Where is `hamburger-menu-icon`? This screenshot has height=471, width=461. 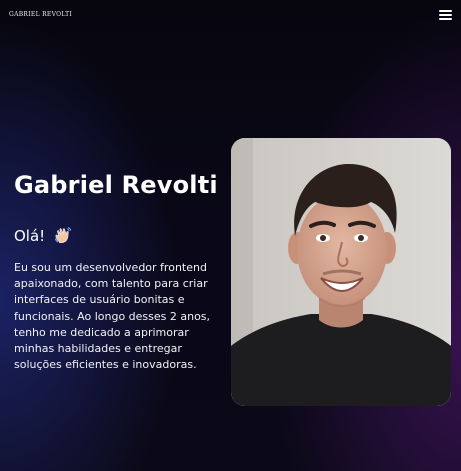 hamburger-menu-icon is located at coordinates (445, 15).